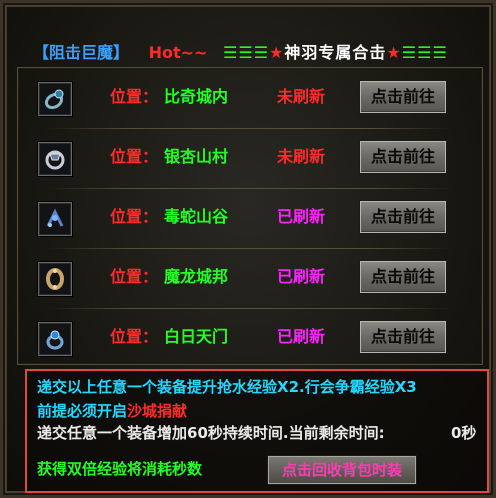  What do you see at coordinates (250, 279) in the screenshot?
I see `location-row: 位置： 魔龙城邦 已刷新 点击前往` at bounding box center [250, 279].